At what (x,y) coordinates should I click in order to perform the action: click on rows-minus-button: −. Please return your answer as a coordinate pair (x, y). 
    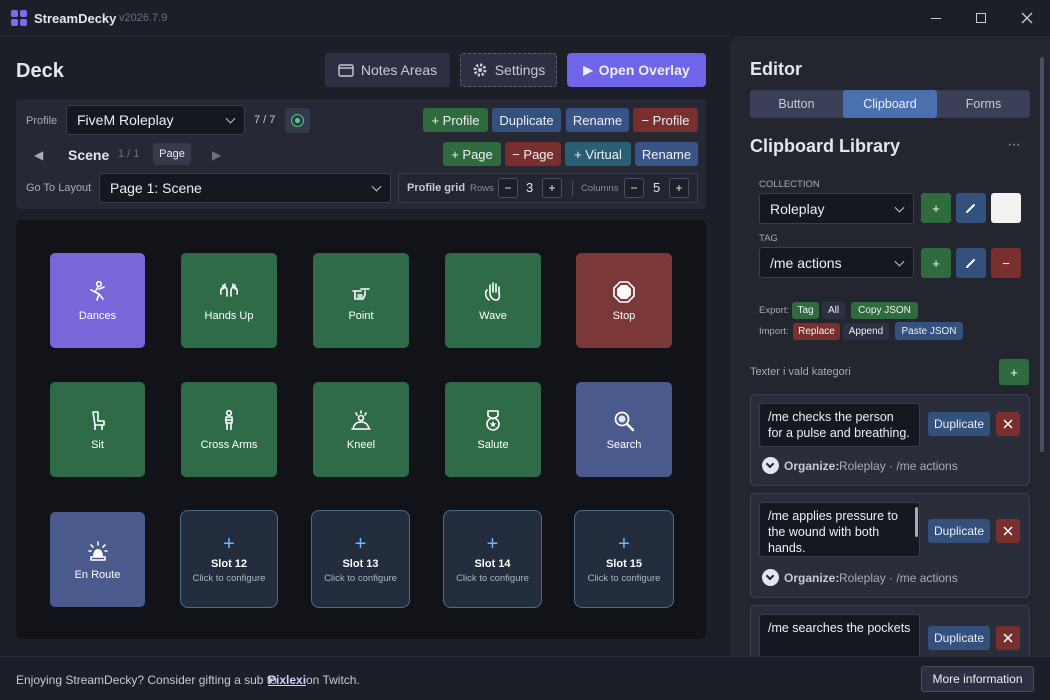
    Looking at the image, I should click on (508, 188).